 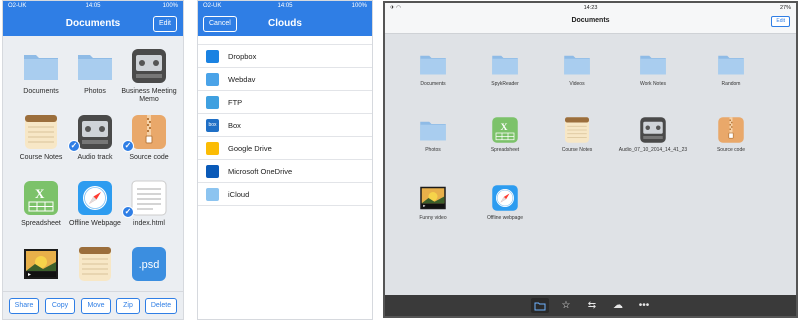 I want to click on file-item: ✓ Source code, so click(x=149, y=145).